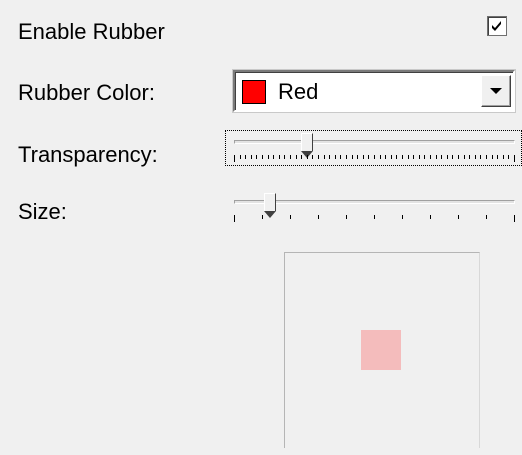  I want to click on chevron-down-icon, so click(496, 91).